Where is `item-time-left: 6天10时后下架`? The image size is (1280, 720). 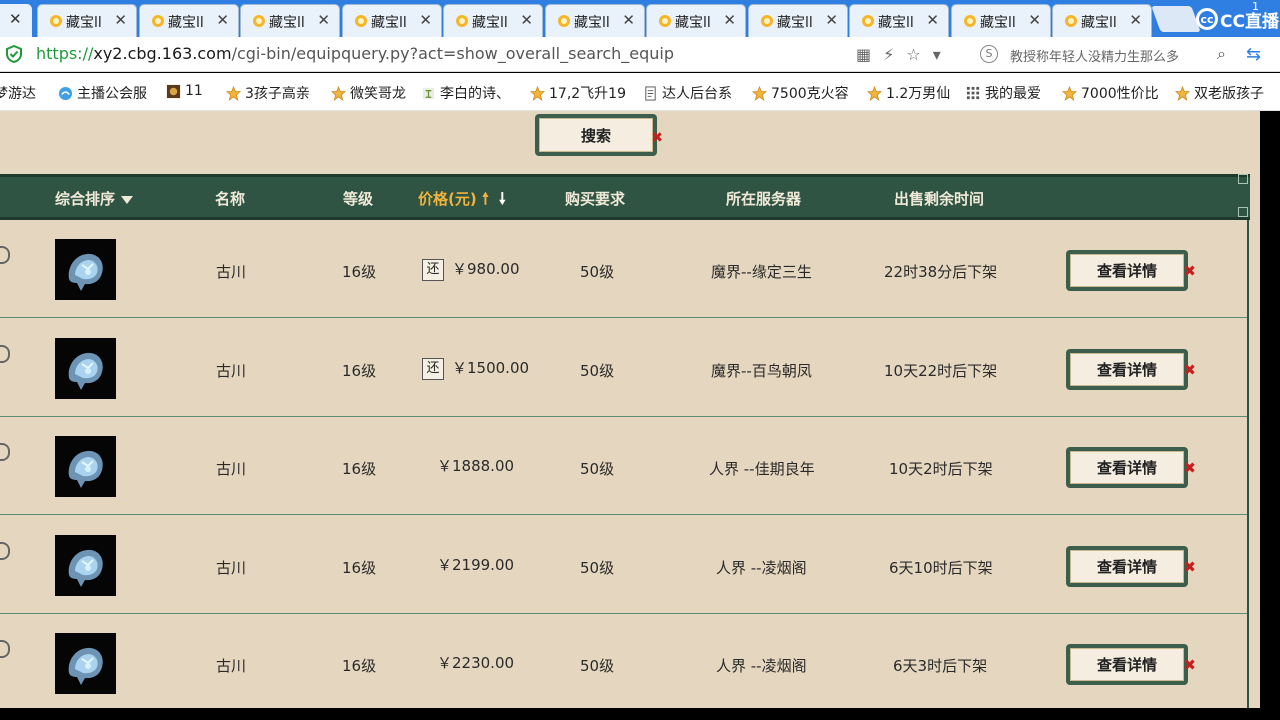 item-time-left: 6天10时后下架 is located at coordinates (941, 568).